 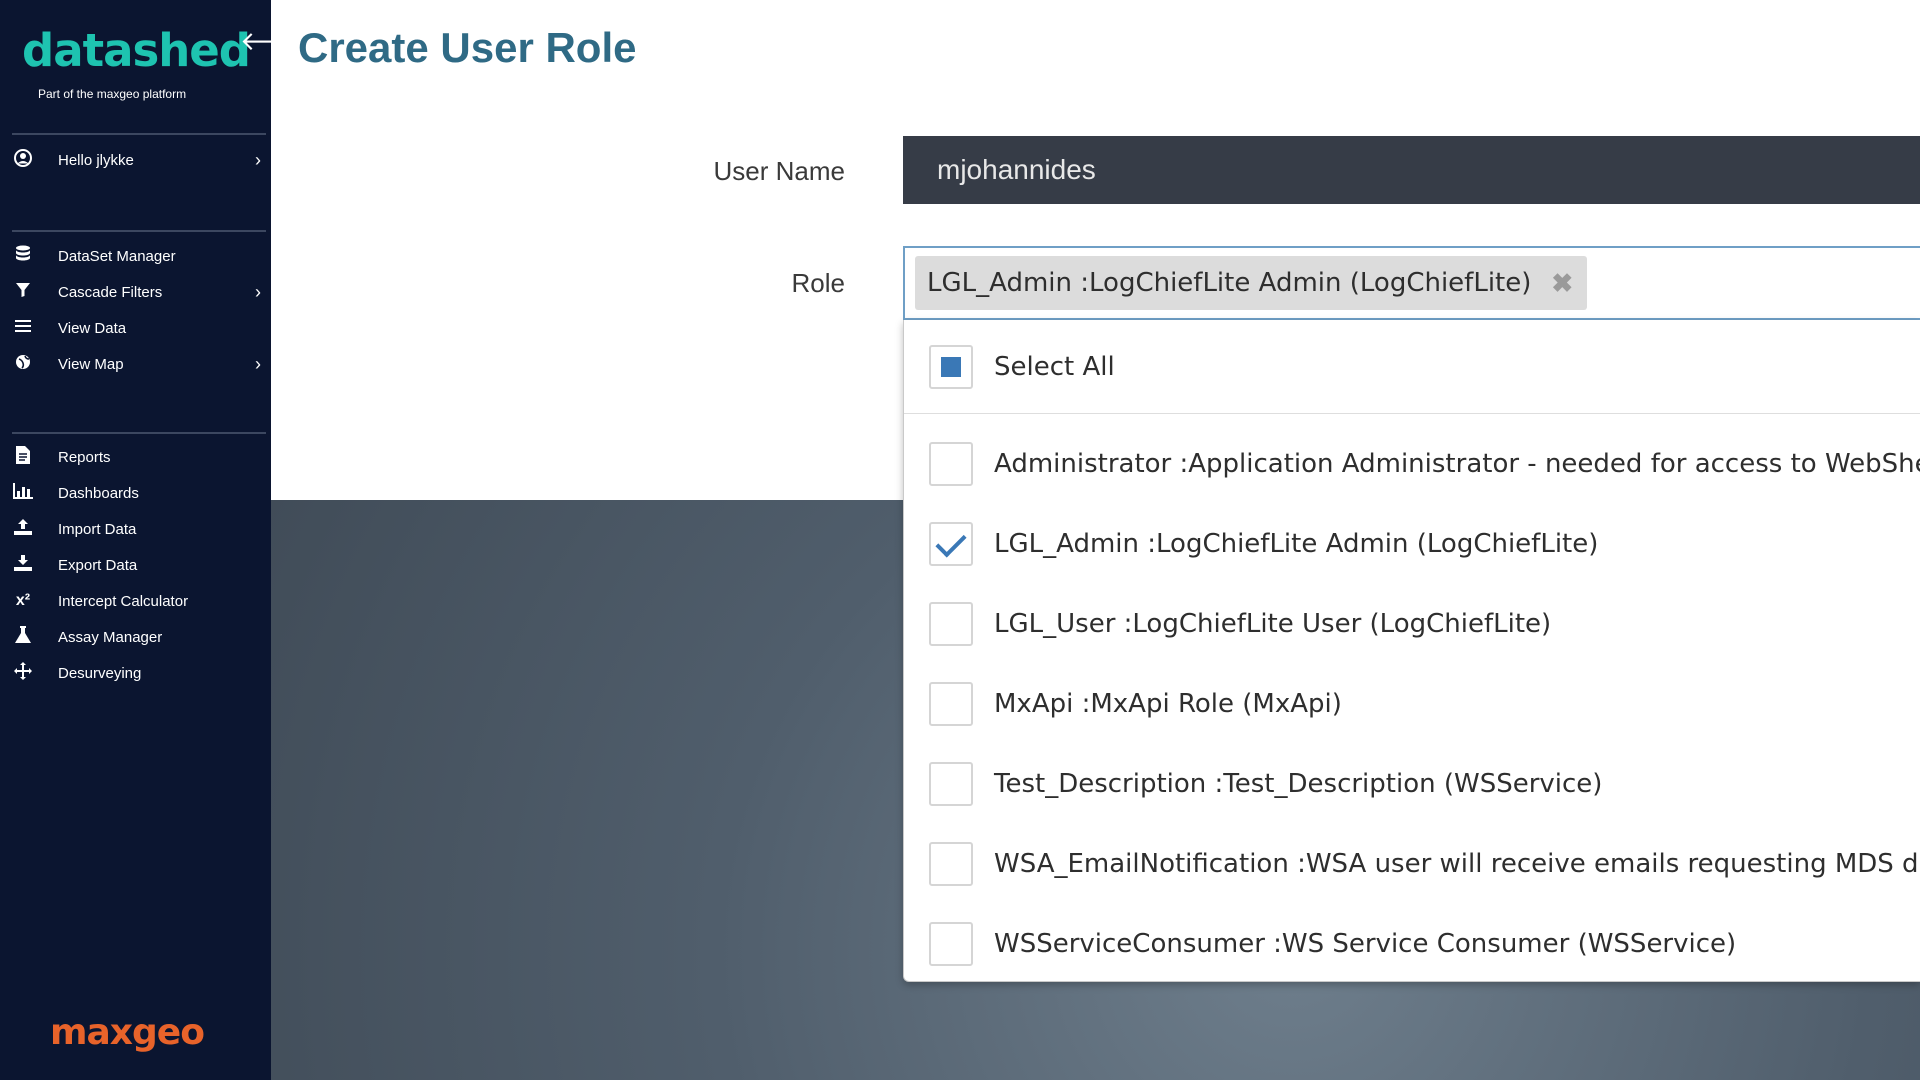 What do you see at coordinates (1412, 704) in the screenshot?
I see `role-option: MxApi :MxApi Role (MxApi)` at bounding box center [1412, 704].